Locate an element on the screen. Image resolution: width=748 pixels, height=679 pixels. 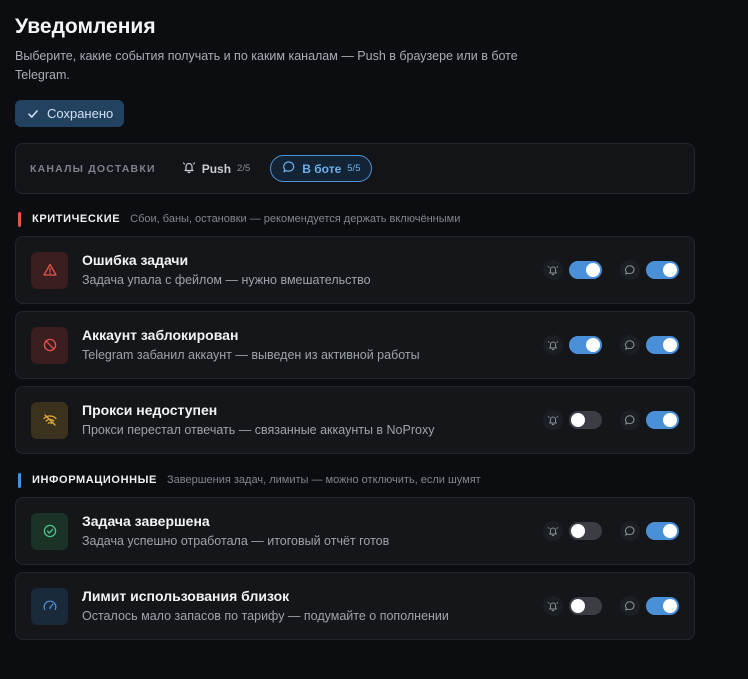
gauge-icon is located at coordinates (49, 606).